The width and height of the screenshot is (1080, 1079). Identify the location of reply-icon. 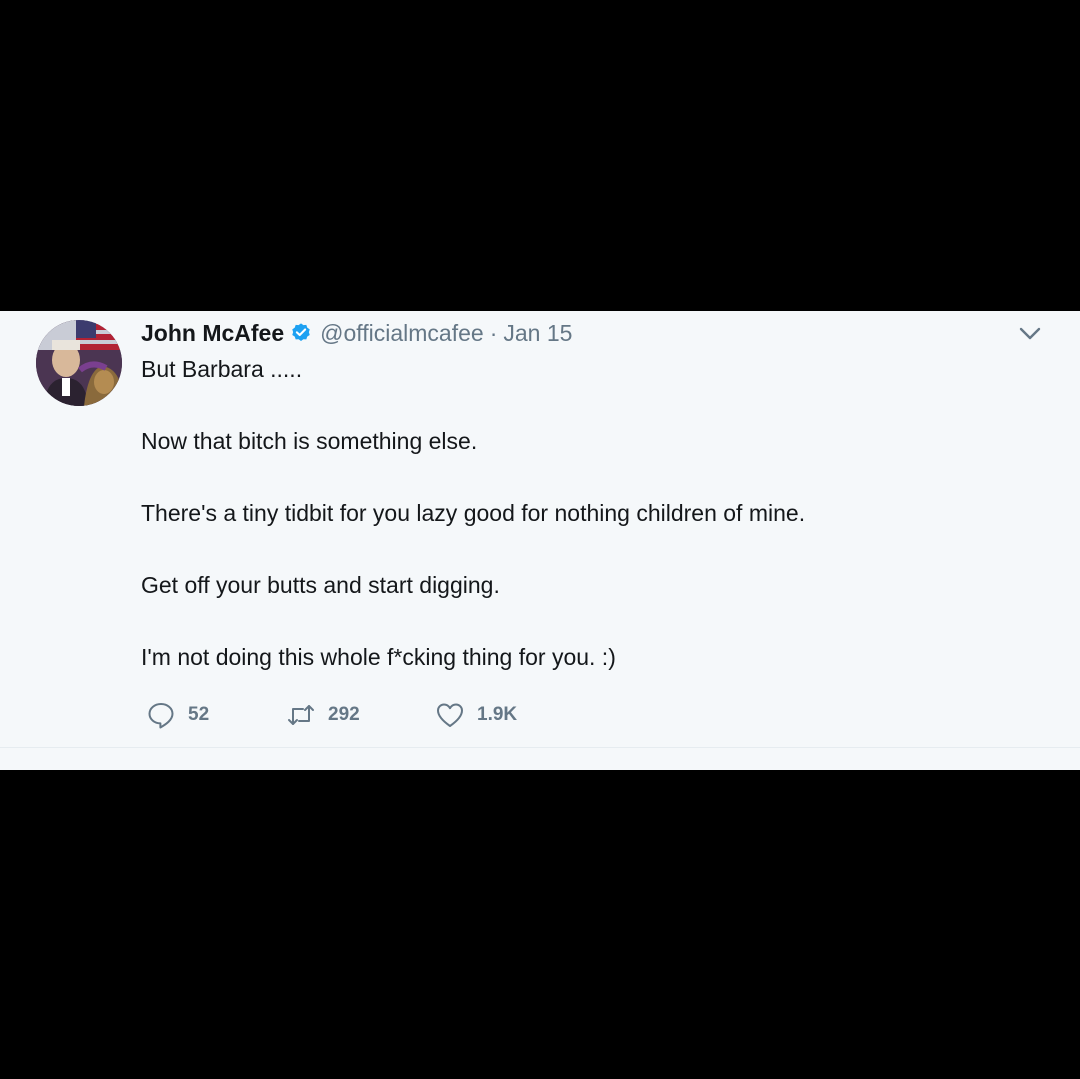
(161, 716).